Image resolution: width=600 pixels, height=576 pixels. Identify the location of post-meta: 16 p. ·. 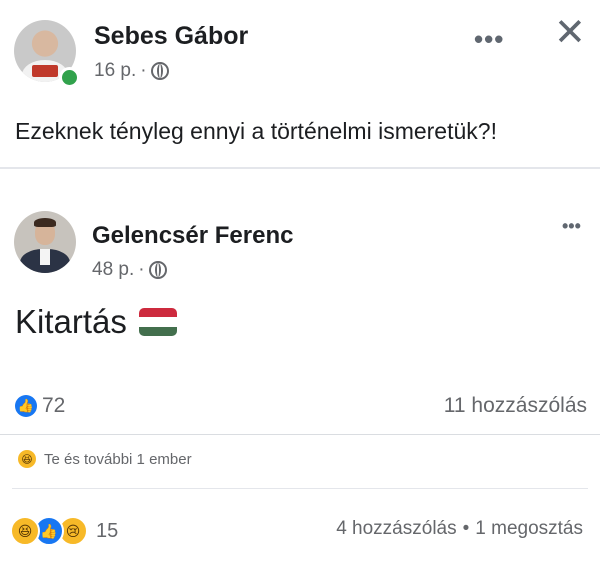
(131, 71).